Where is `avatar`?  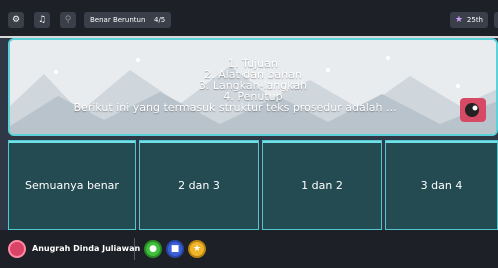
avatar is located at coordinates (17, 249).